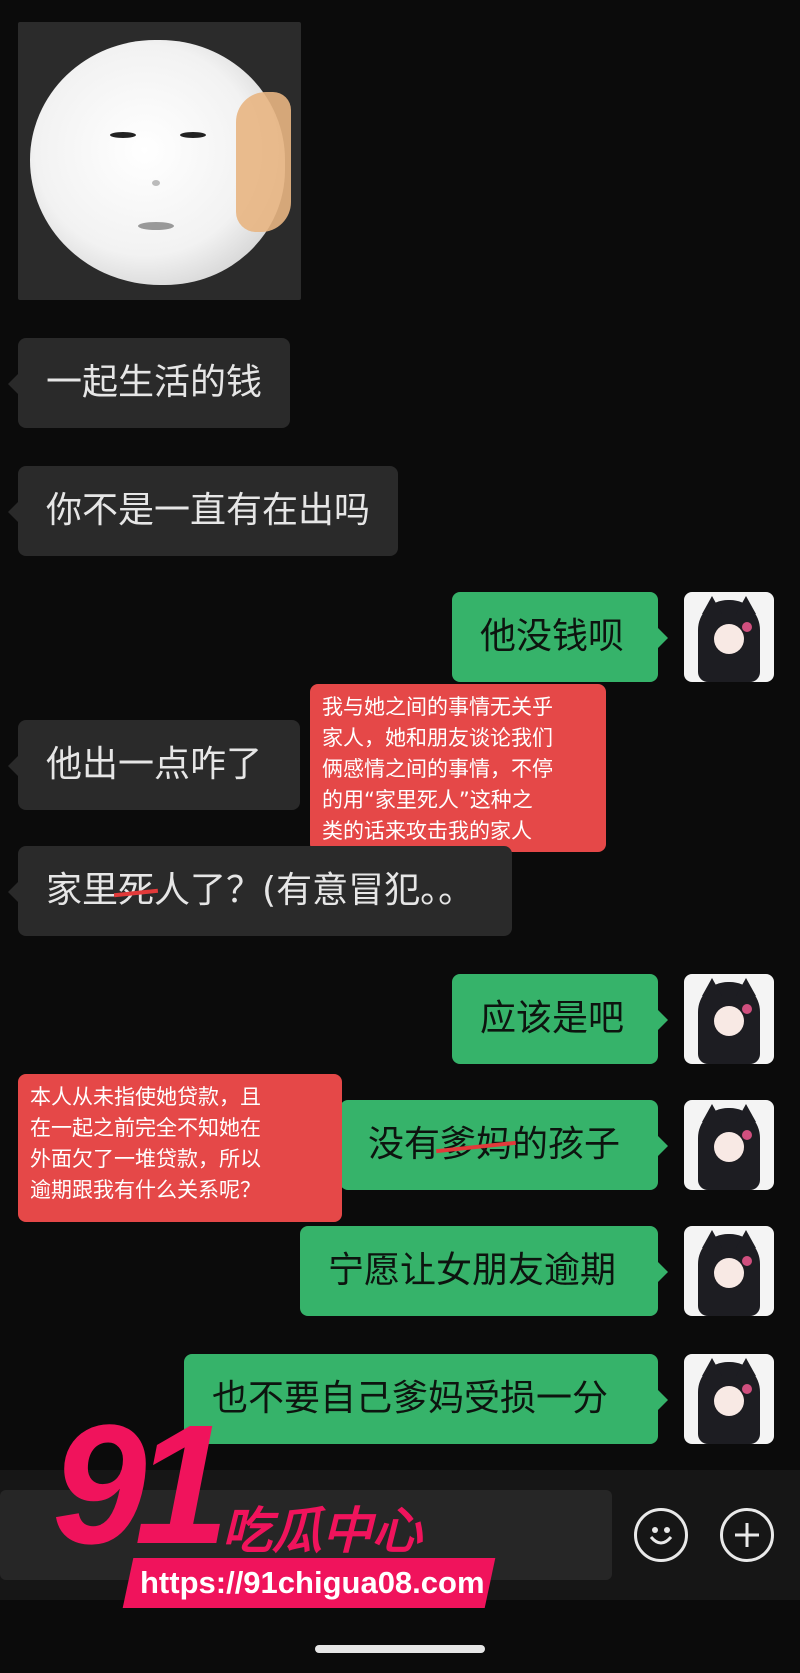  What do you see at coordinates (82, 890) in the screenshot?
I see `message-text-prefix: 家里` at bounding box center [82, 890].